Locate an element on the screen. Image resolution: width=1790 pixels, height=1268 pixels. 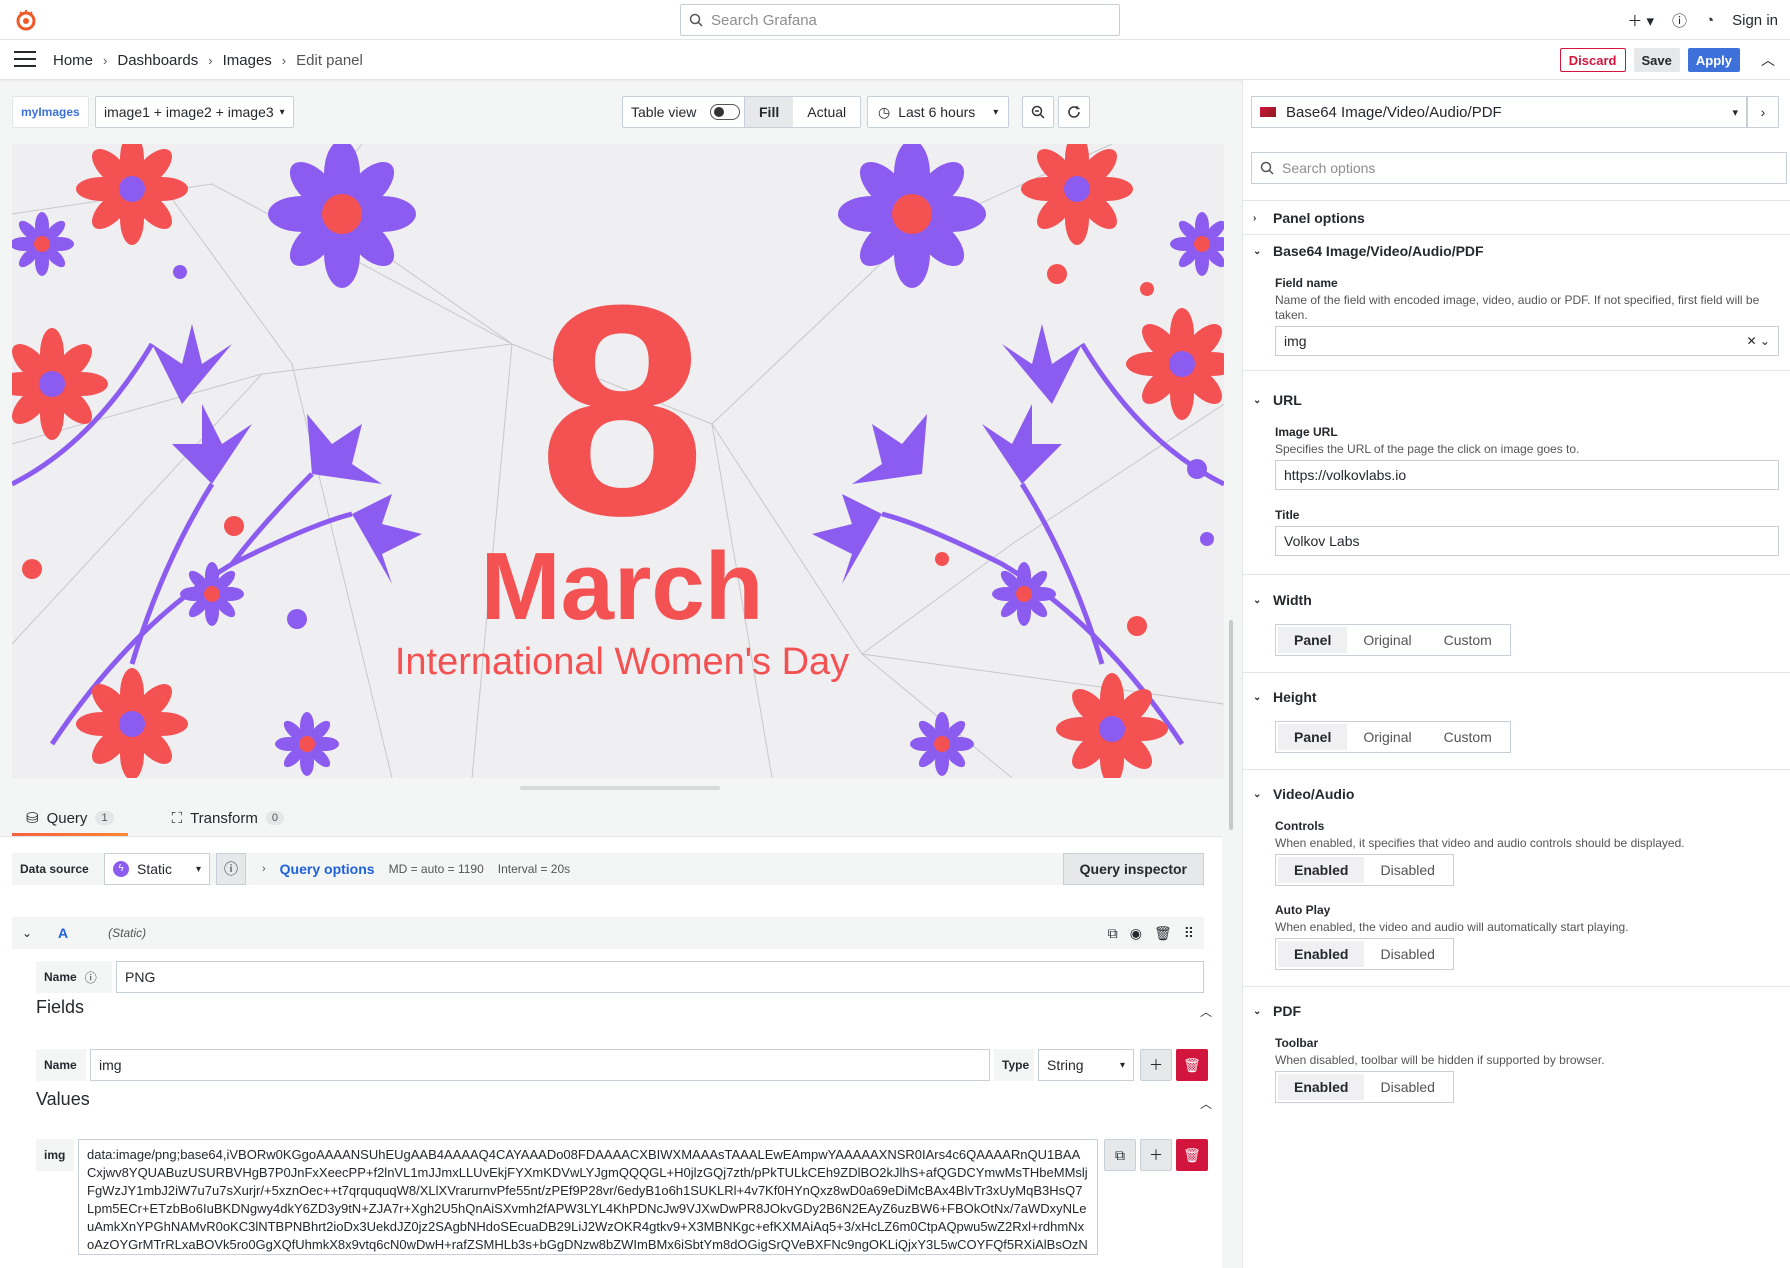
section-width: ⌄ Width is located at coordinates (1282, 600).